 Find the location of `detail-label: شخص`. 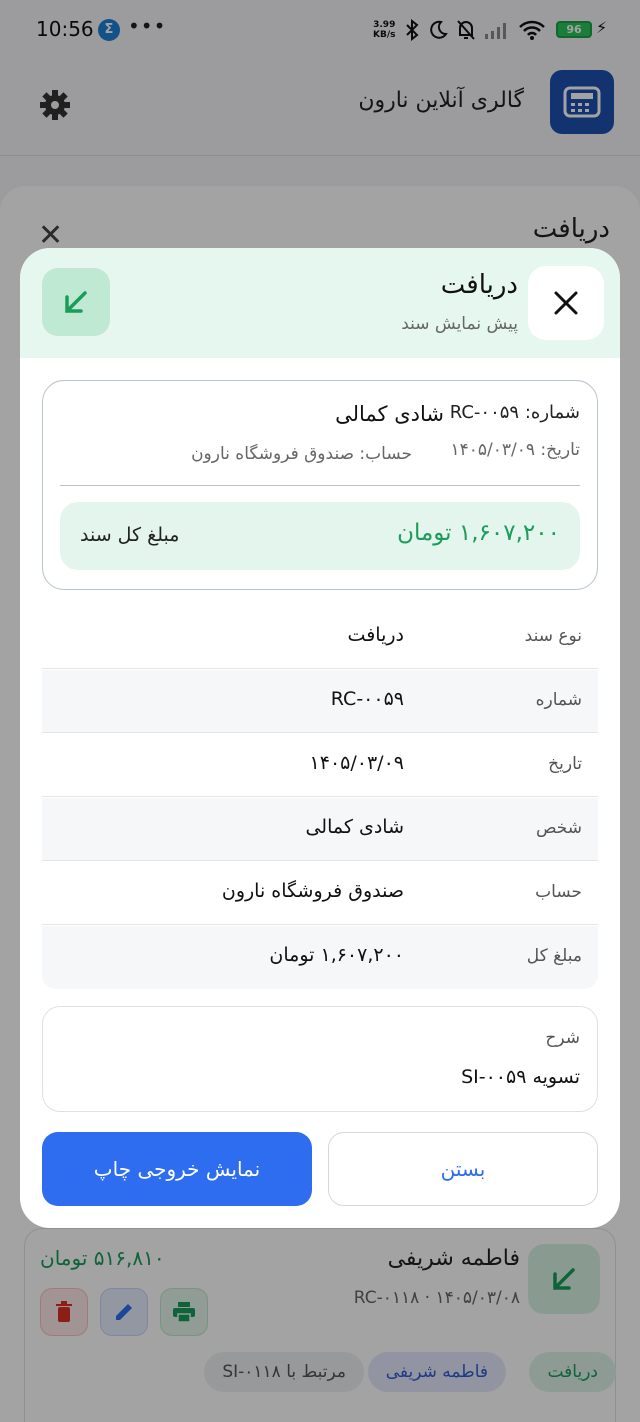

detail-label: شخص is located at coordinates (558, 828).